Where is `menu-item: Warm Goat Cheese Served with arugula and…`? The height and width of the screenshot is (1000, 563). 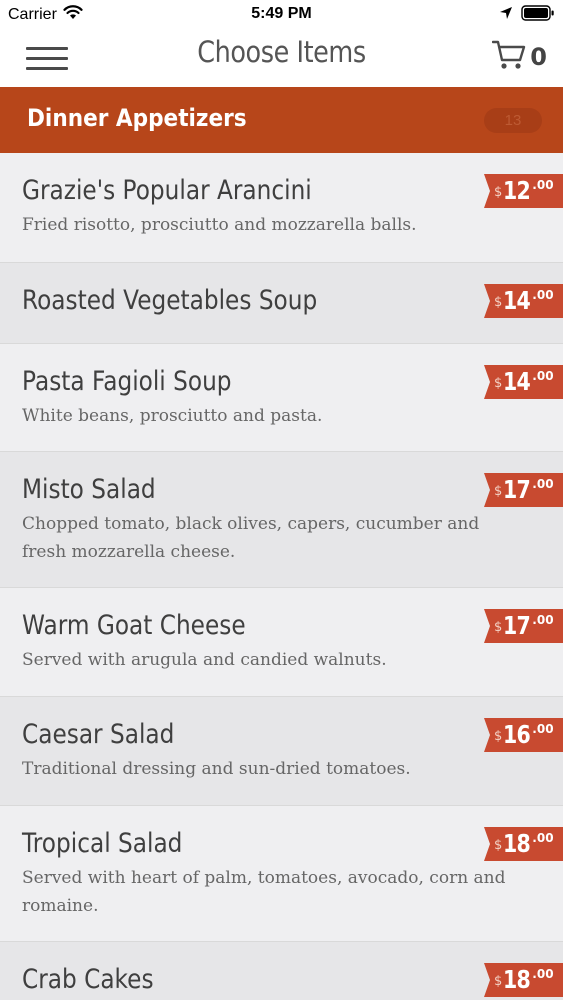 menu-item: Warm Goat Cheese Served with arugula and… is located at coordinates (281, 642).